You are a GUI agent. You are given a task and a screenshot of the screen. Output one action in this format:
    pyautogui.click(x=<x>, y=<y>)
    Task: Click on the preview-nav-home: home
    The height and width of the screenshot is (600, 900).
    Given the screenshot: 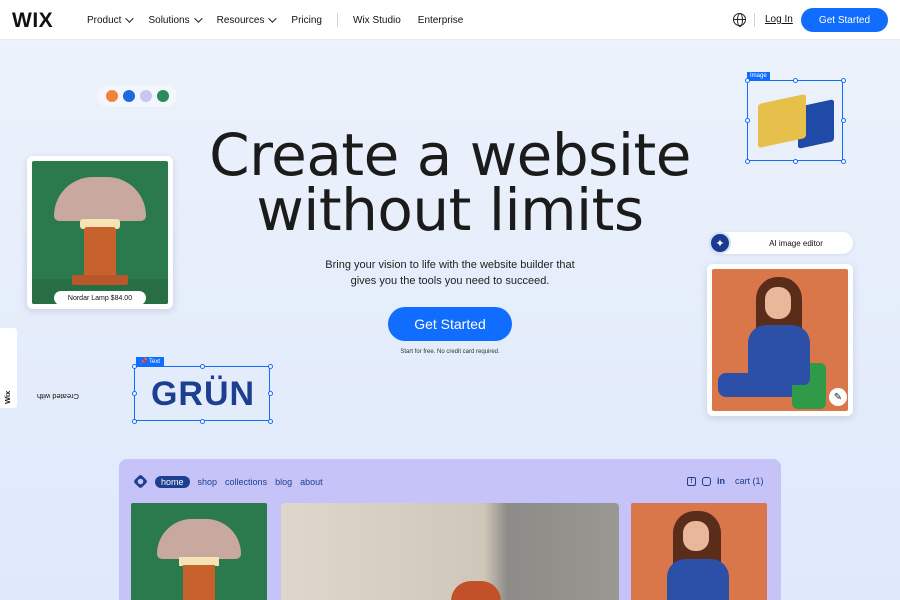 What is the action you would take?
    pyautogui.click(x=172, y=482)
    